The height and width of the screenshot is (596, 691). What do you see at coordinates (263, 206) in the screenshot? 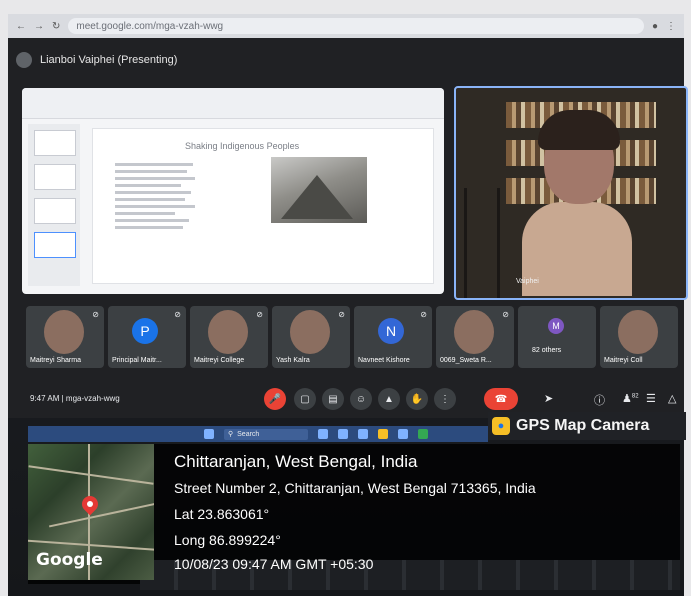
I see `slide-canvas: Shaking Indigenous Peoples` at bounding box center [263, 206].